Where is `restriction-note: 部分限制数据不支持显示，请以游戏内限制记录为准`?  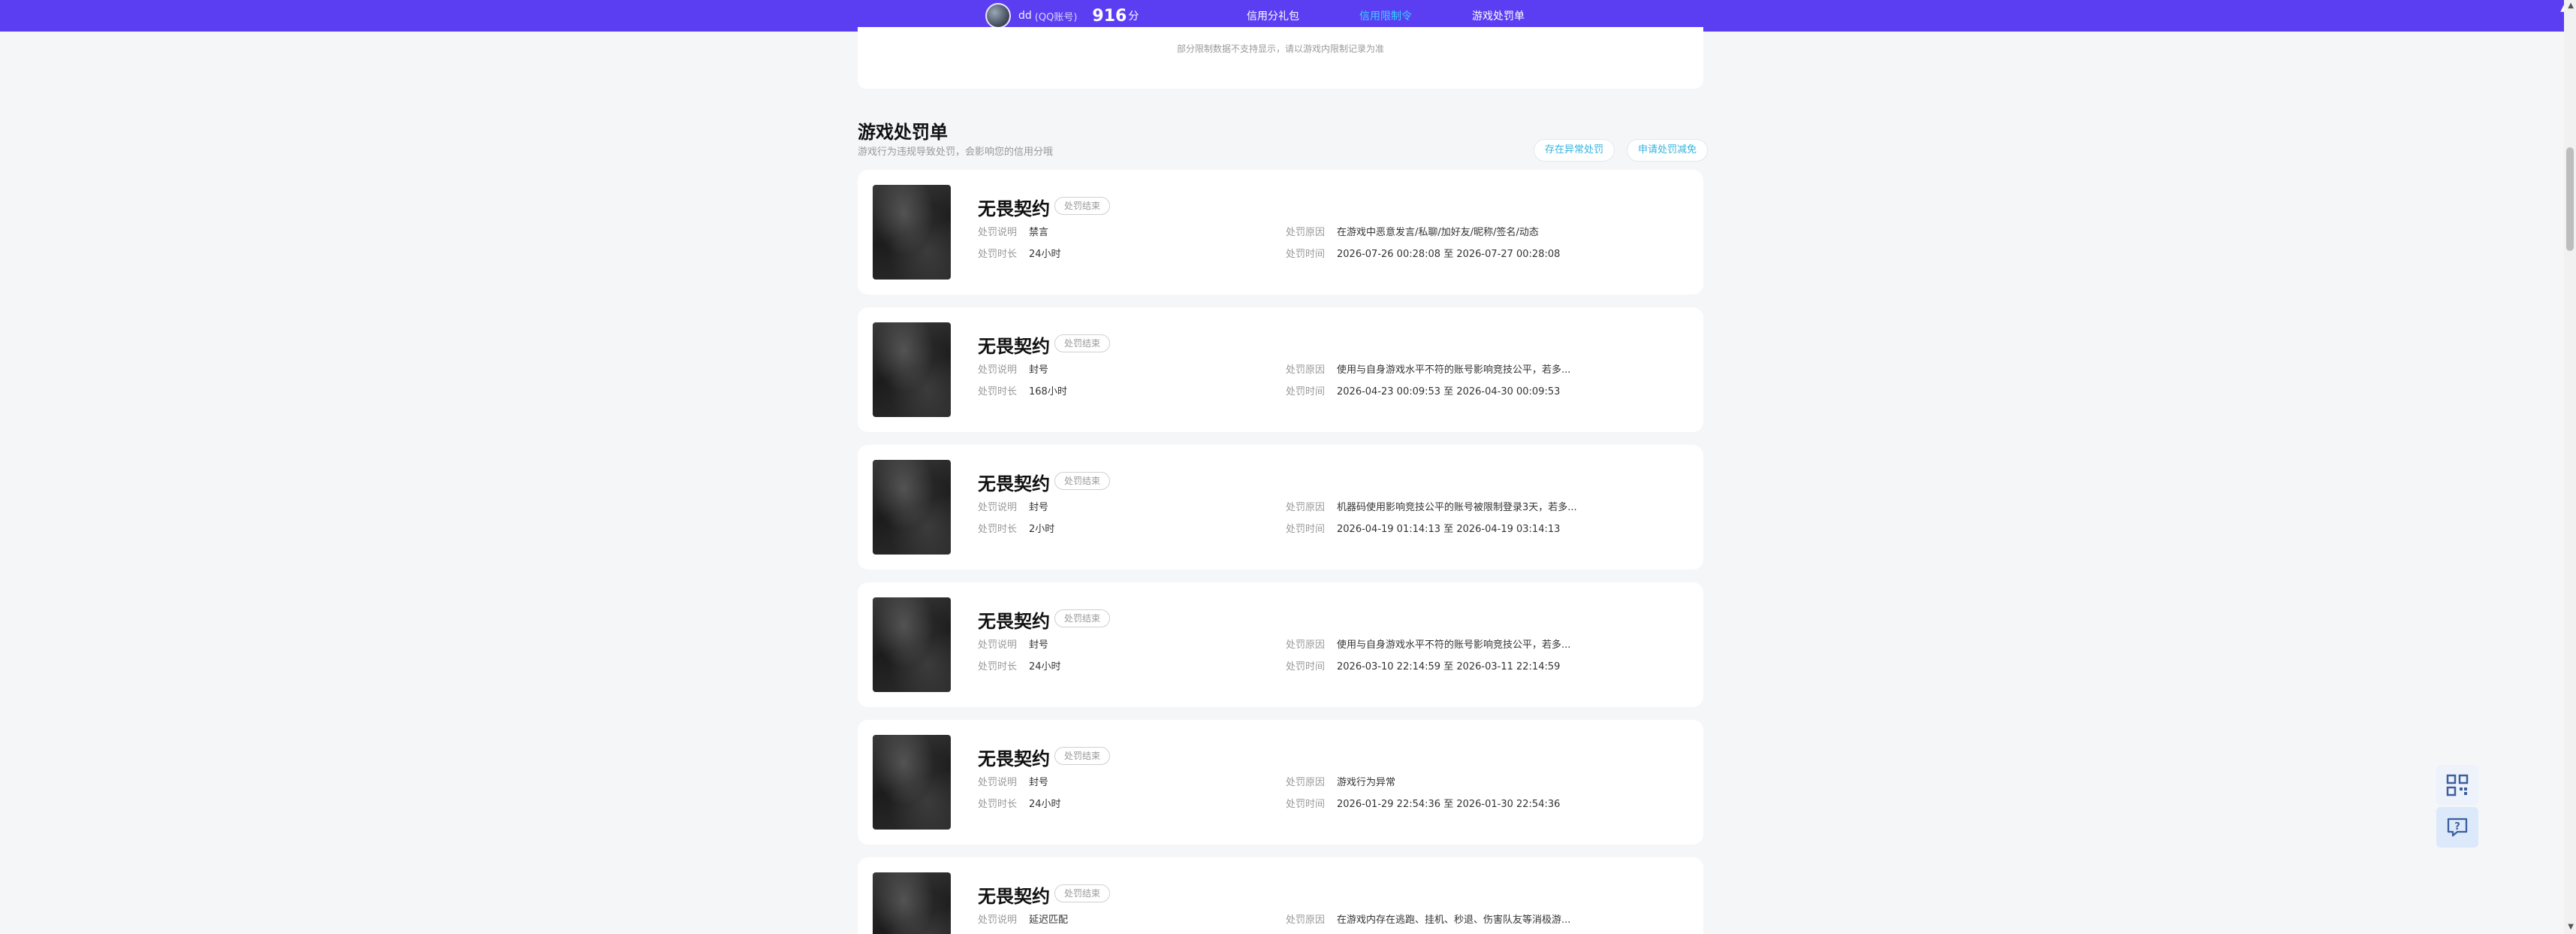
restriction-note: 部分限制数据不支持显示，请以游戏内限制记录为准 is located at coordinates (1280, 49).